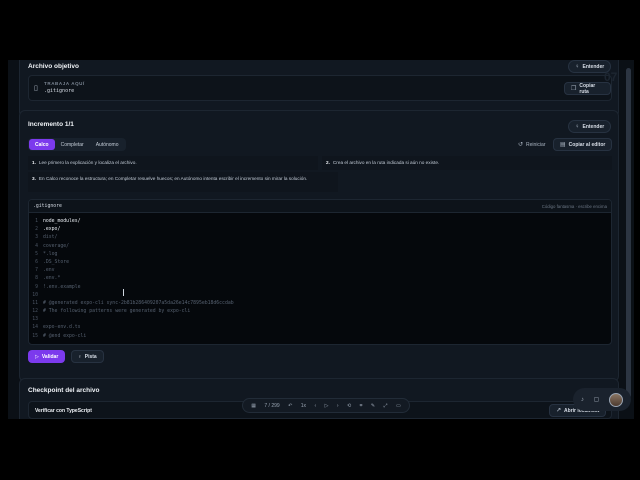 The width and height of the screenshot is (640, 480). I want to click on checkpoint-title: Checkpoint del archivo, so click(64, 390).